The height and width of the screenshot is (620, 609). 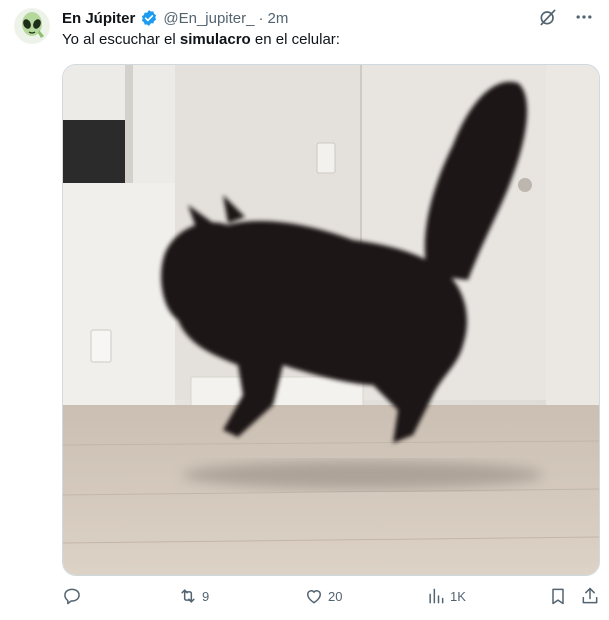 I want to click on like-count: 20, so click(x=335, y=596).